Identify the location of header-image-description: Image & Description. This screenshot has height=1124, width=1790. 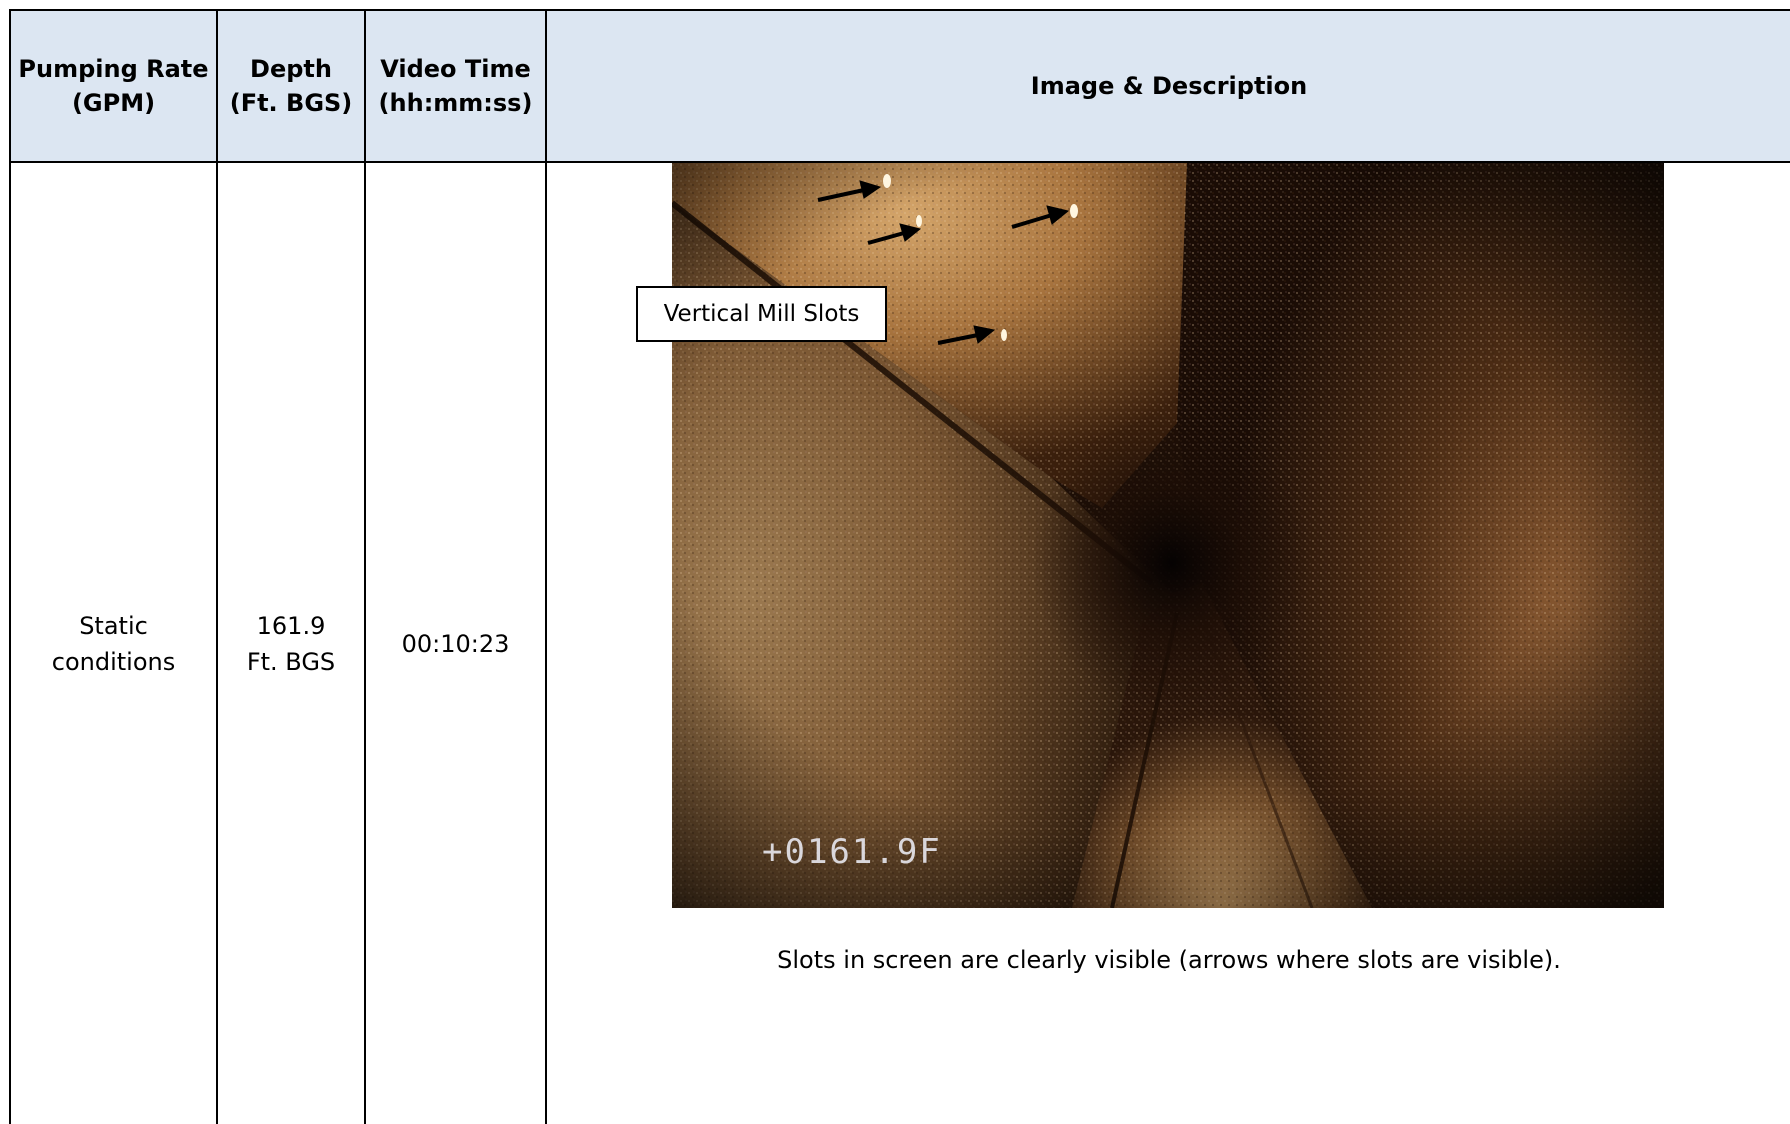
(1167, 86).